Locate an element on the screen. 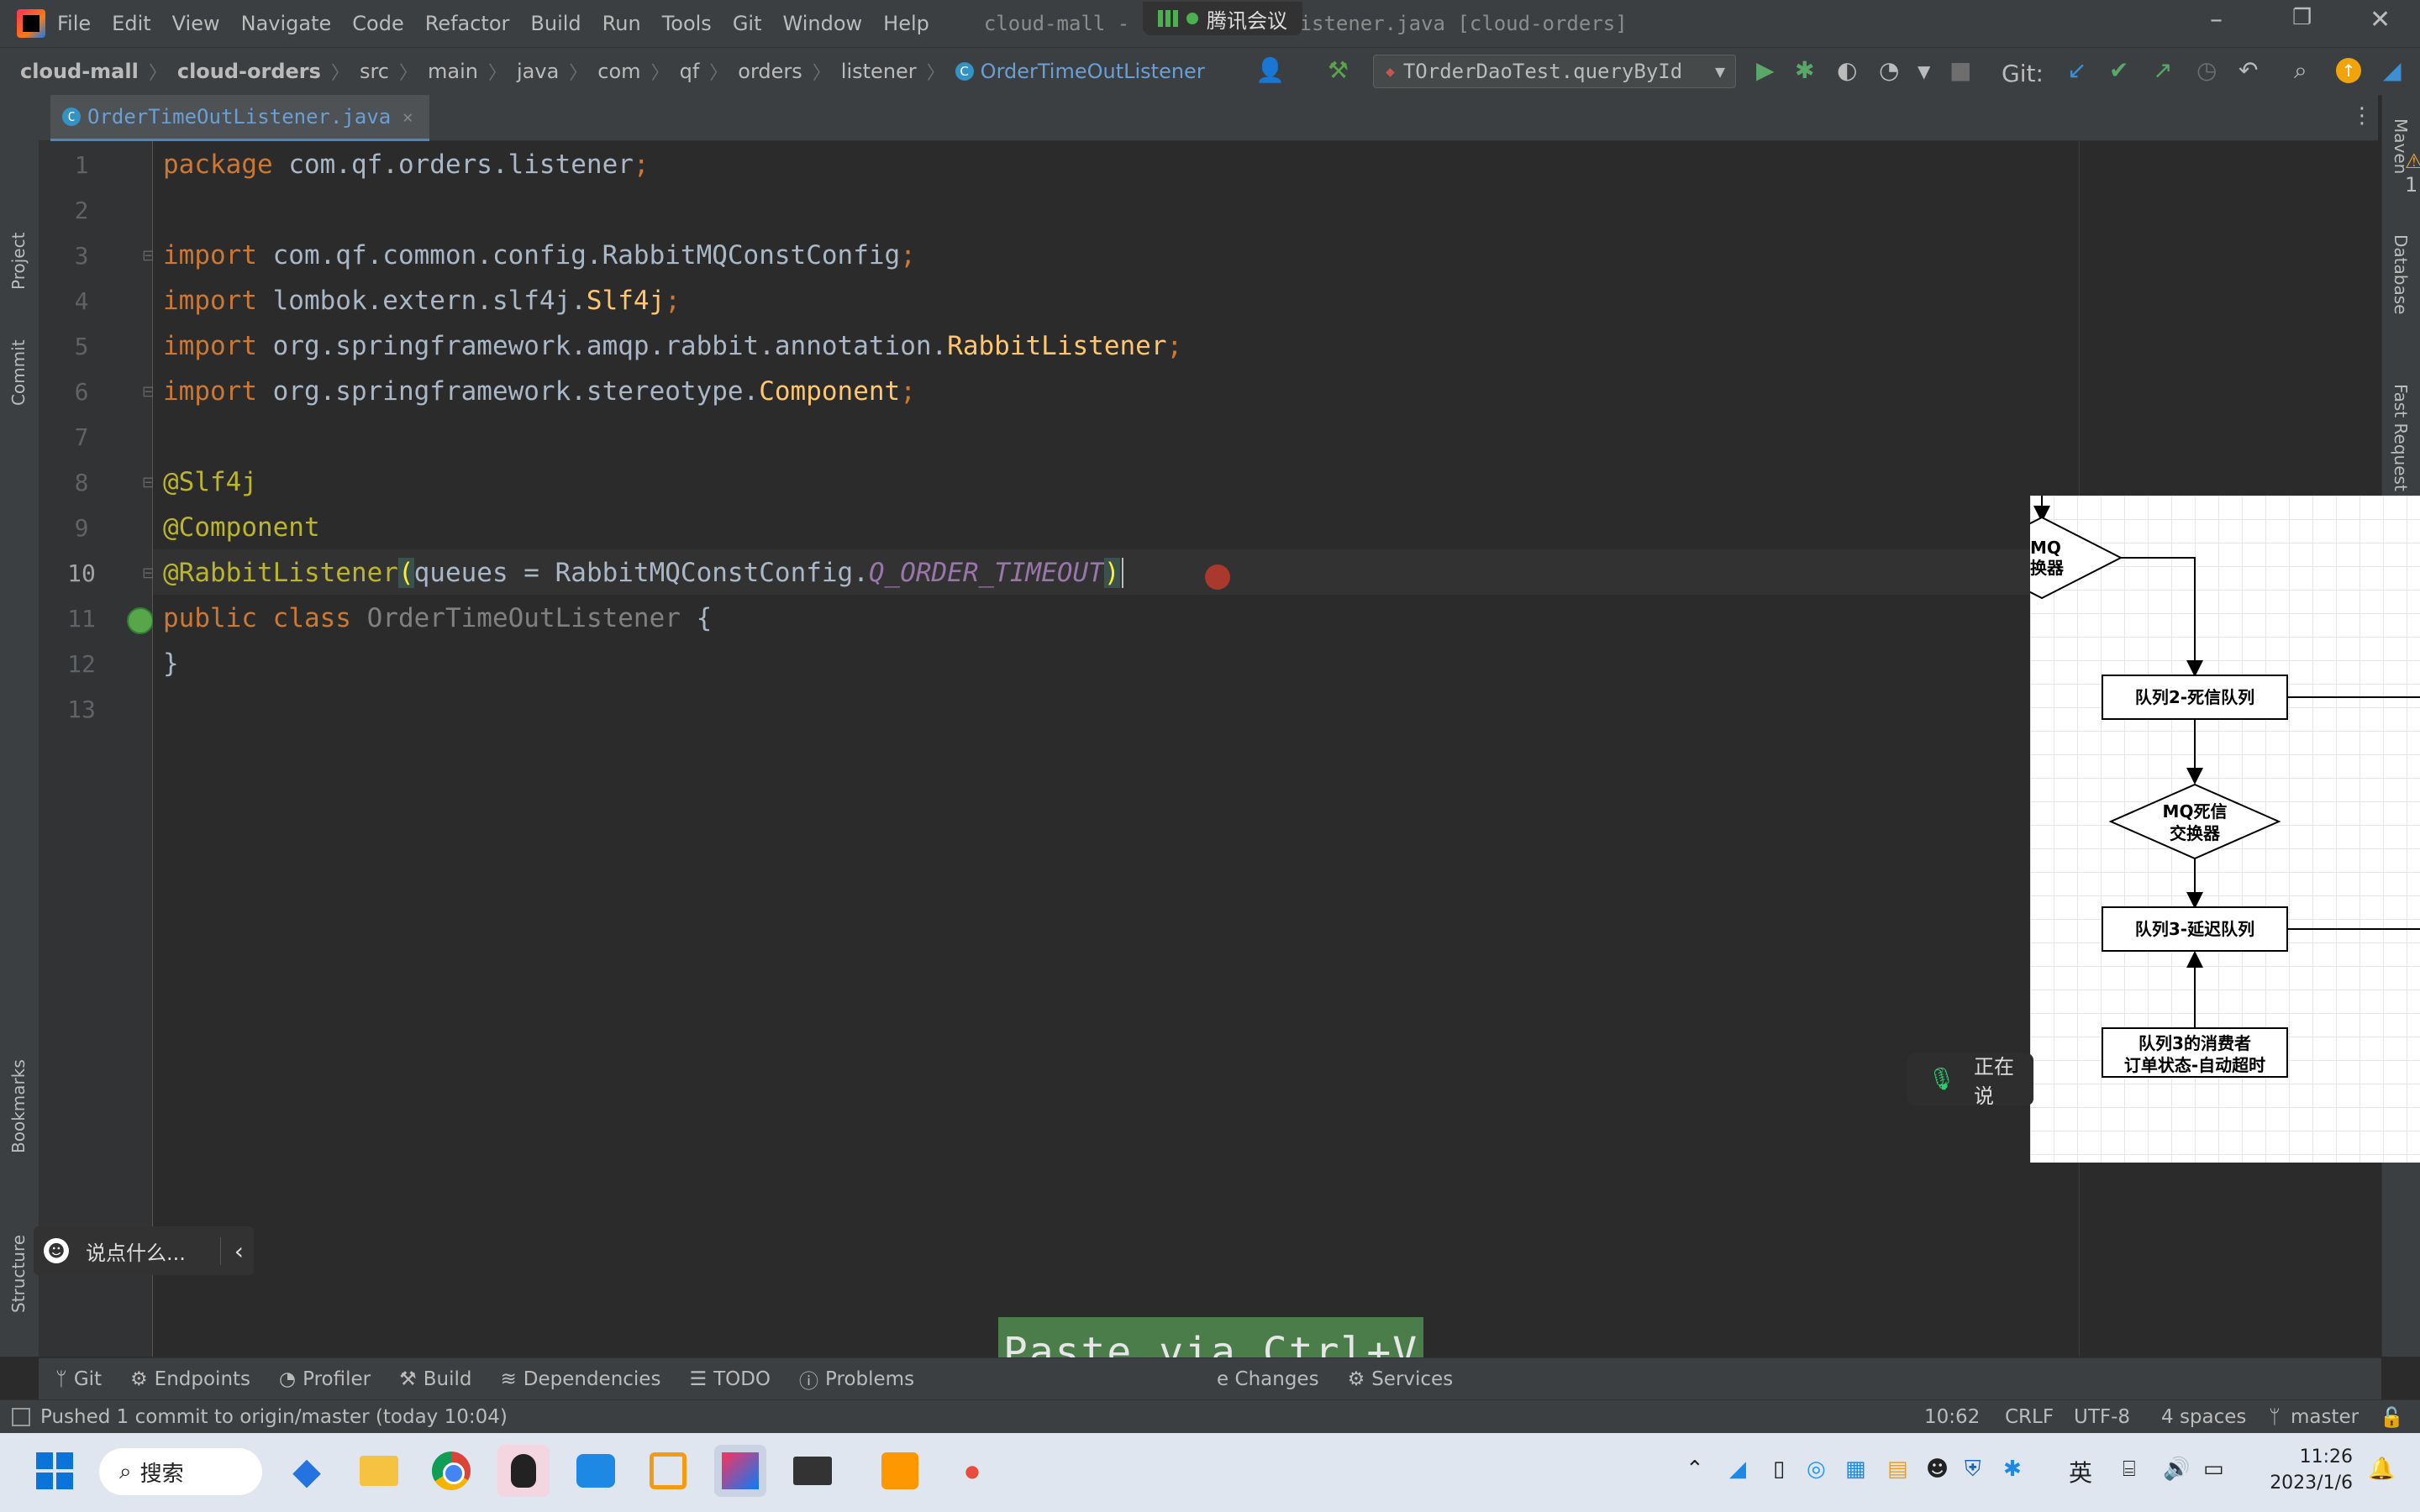 The height and width of the screenshot is (1512, 2420). battery-icon: ▭ is located at coordinates (2213, 1469).